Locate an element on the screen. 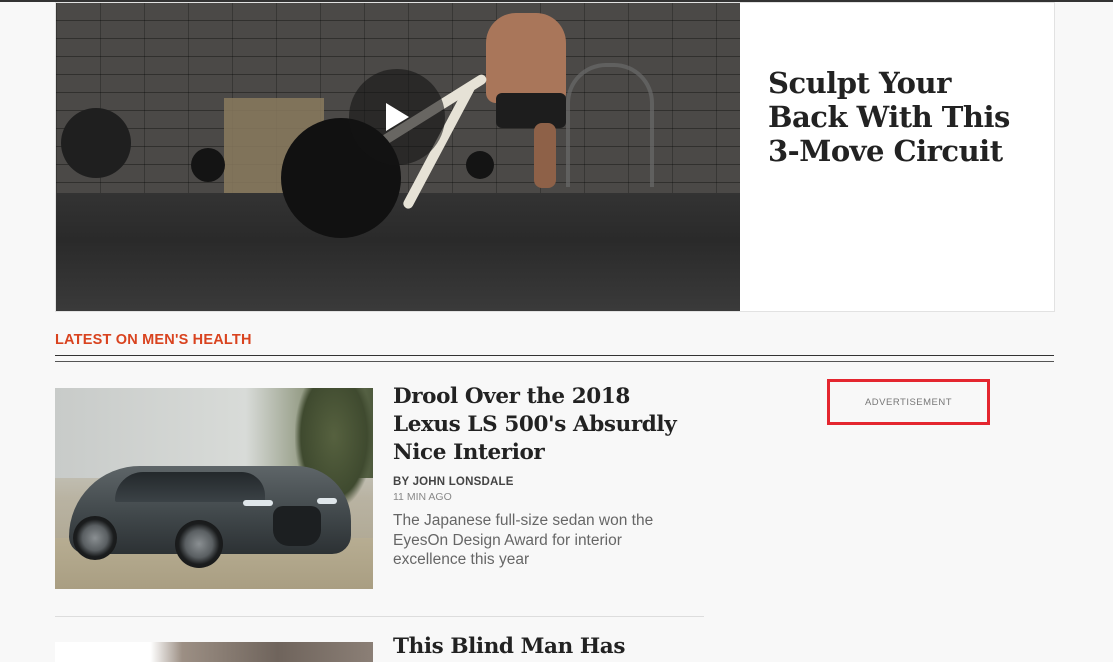  play-button is located at coordinates (397, 117).